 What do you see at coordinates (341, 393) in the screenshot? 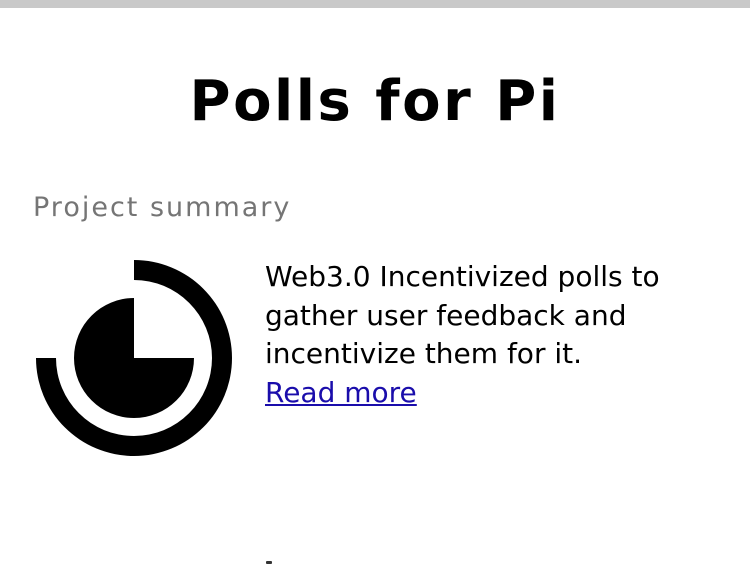
I see `read-more-link: Read more` at bounding box center [341, 393].